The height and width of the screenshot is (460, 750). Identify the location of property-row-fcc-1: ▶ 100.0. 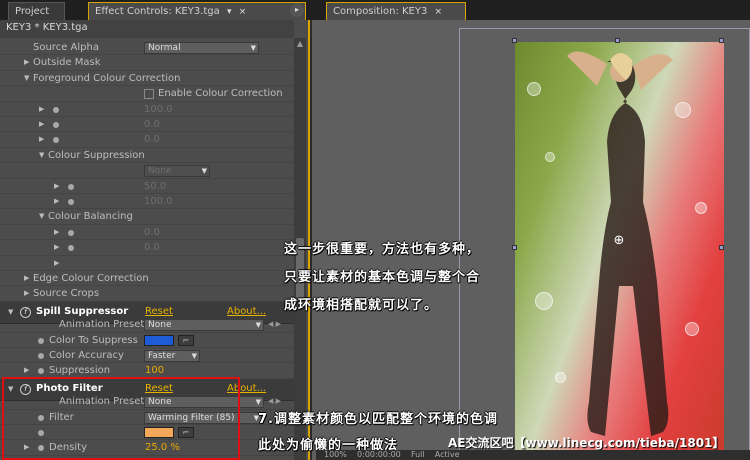
(147, 109).